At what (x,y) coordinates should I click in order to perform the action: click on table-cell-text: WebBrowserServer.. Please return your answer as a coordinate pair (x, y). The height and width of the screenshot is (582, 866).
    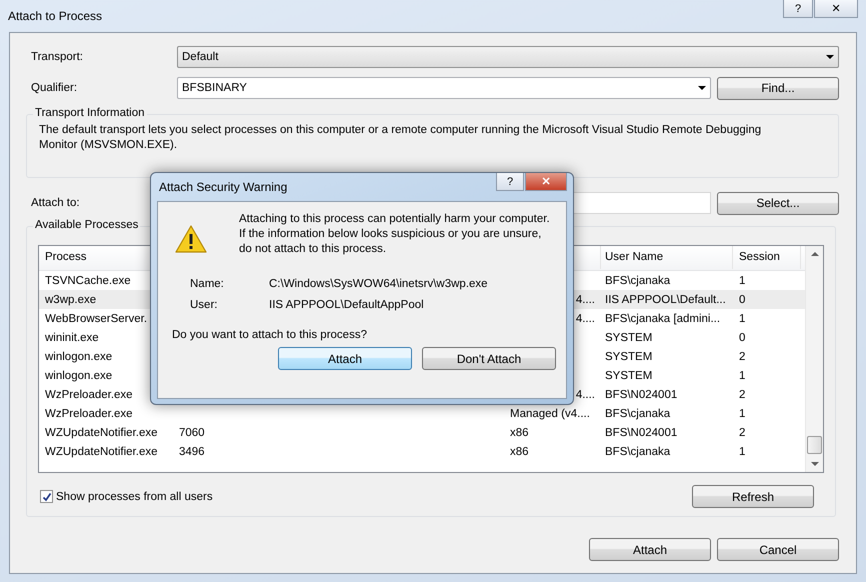
    Looking at the image, I should click on (96, 318).